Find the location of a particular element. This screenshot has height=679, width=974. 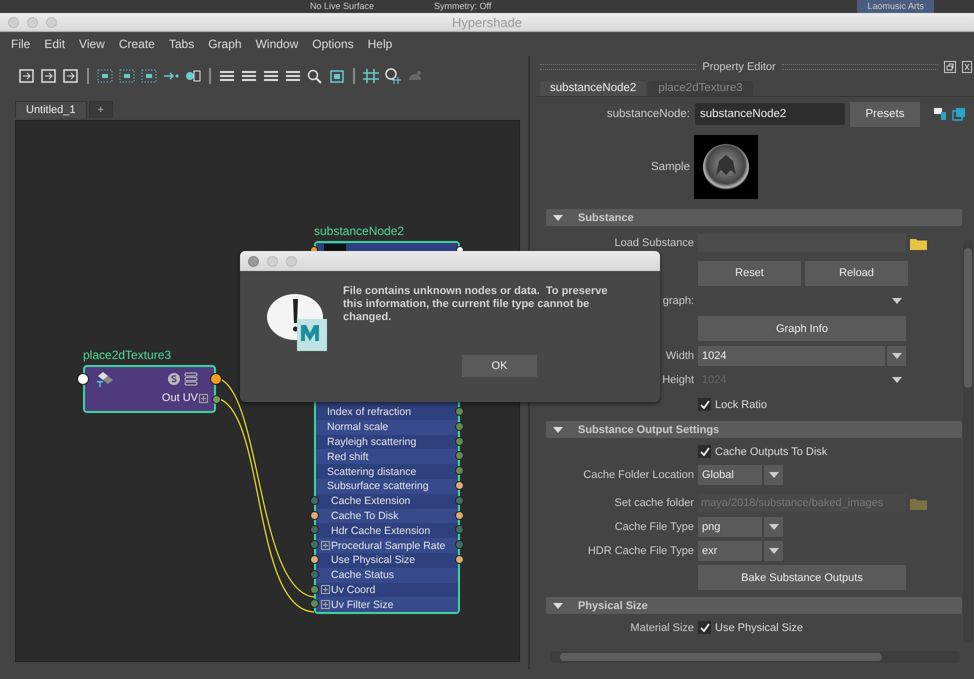

node-title: substanceNode2 is located at coordinates (359, 231).